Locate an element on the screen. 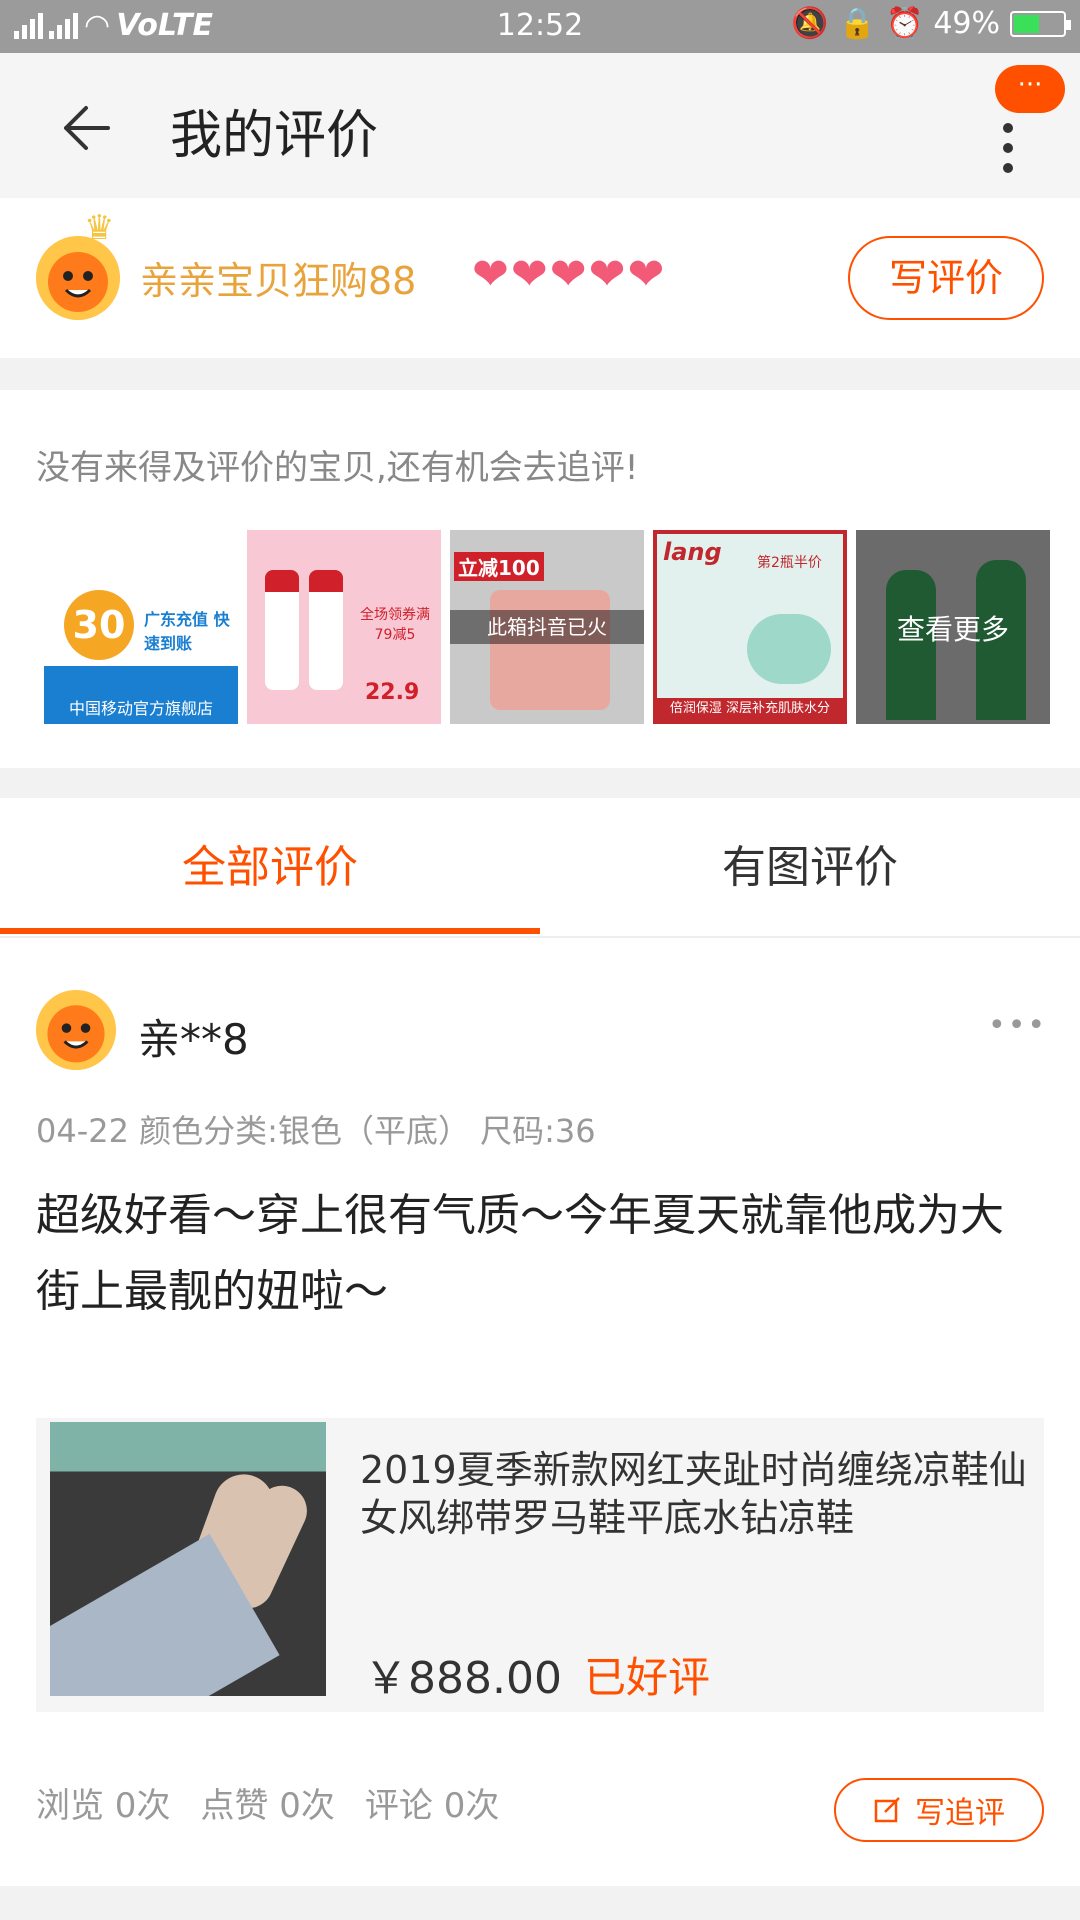 This screenshot has height=1920, width=1080. battery-icon is located at coordinates (1040, 23).